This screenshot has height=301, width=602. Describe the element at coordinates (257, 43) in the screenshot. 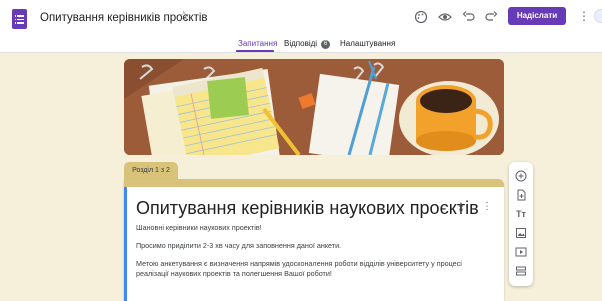

I see `tab-questions: Запитання` at that location.